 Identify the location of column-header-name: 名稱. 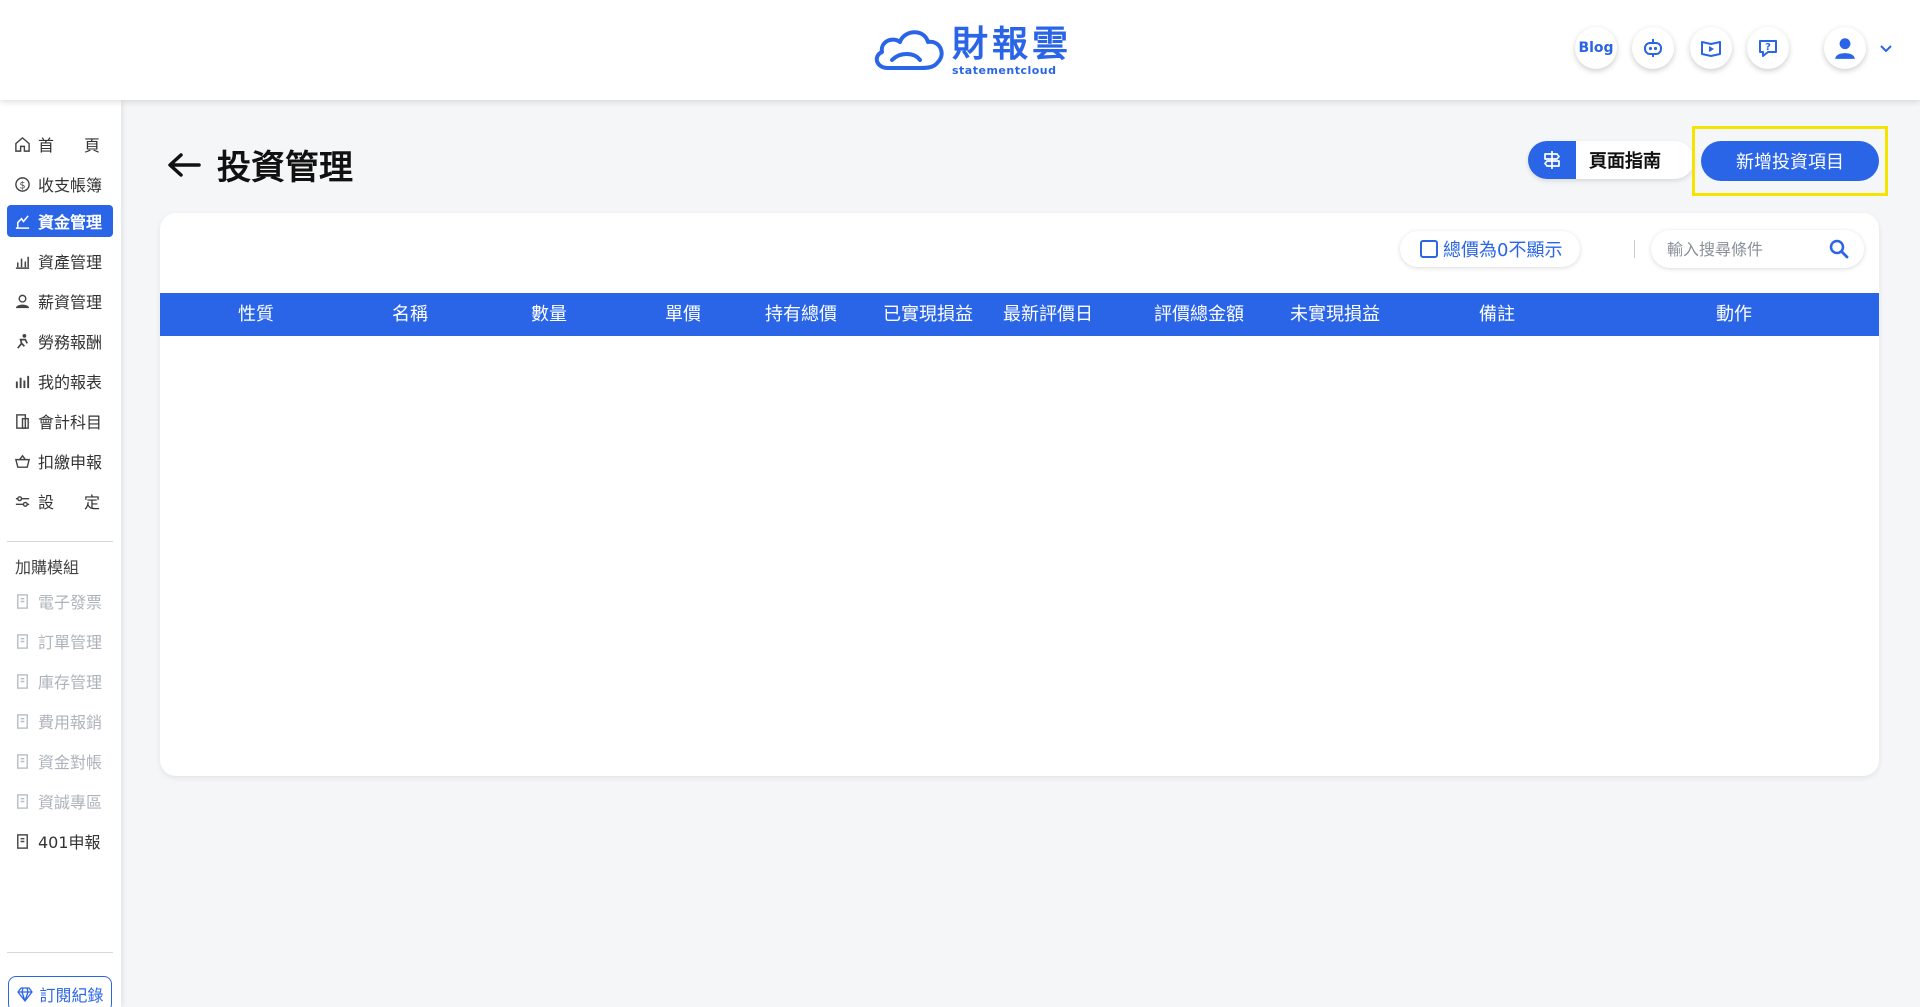
(410, 314).